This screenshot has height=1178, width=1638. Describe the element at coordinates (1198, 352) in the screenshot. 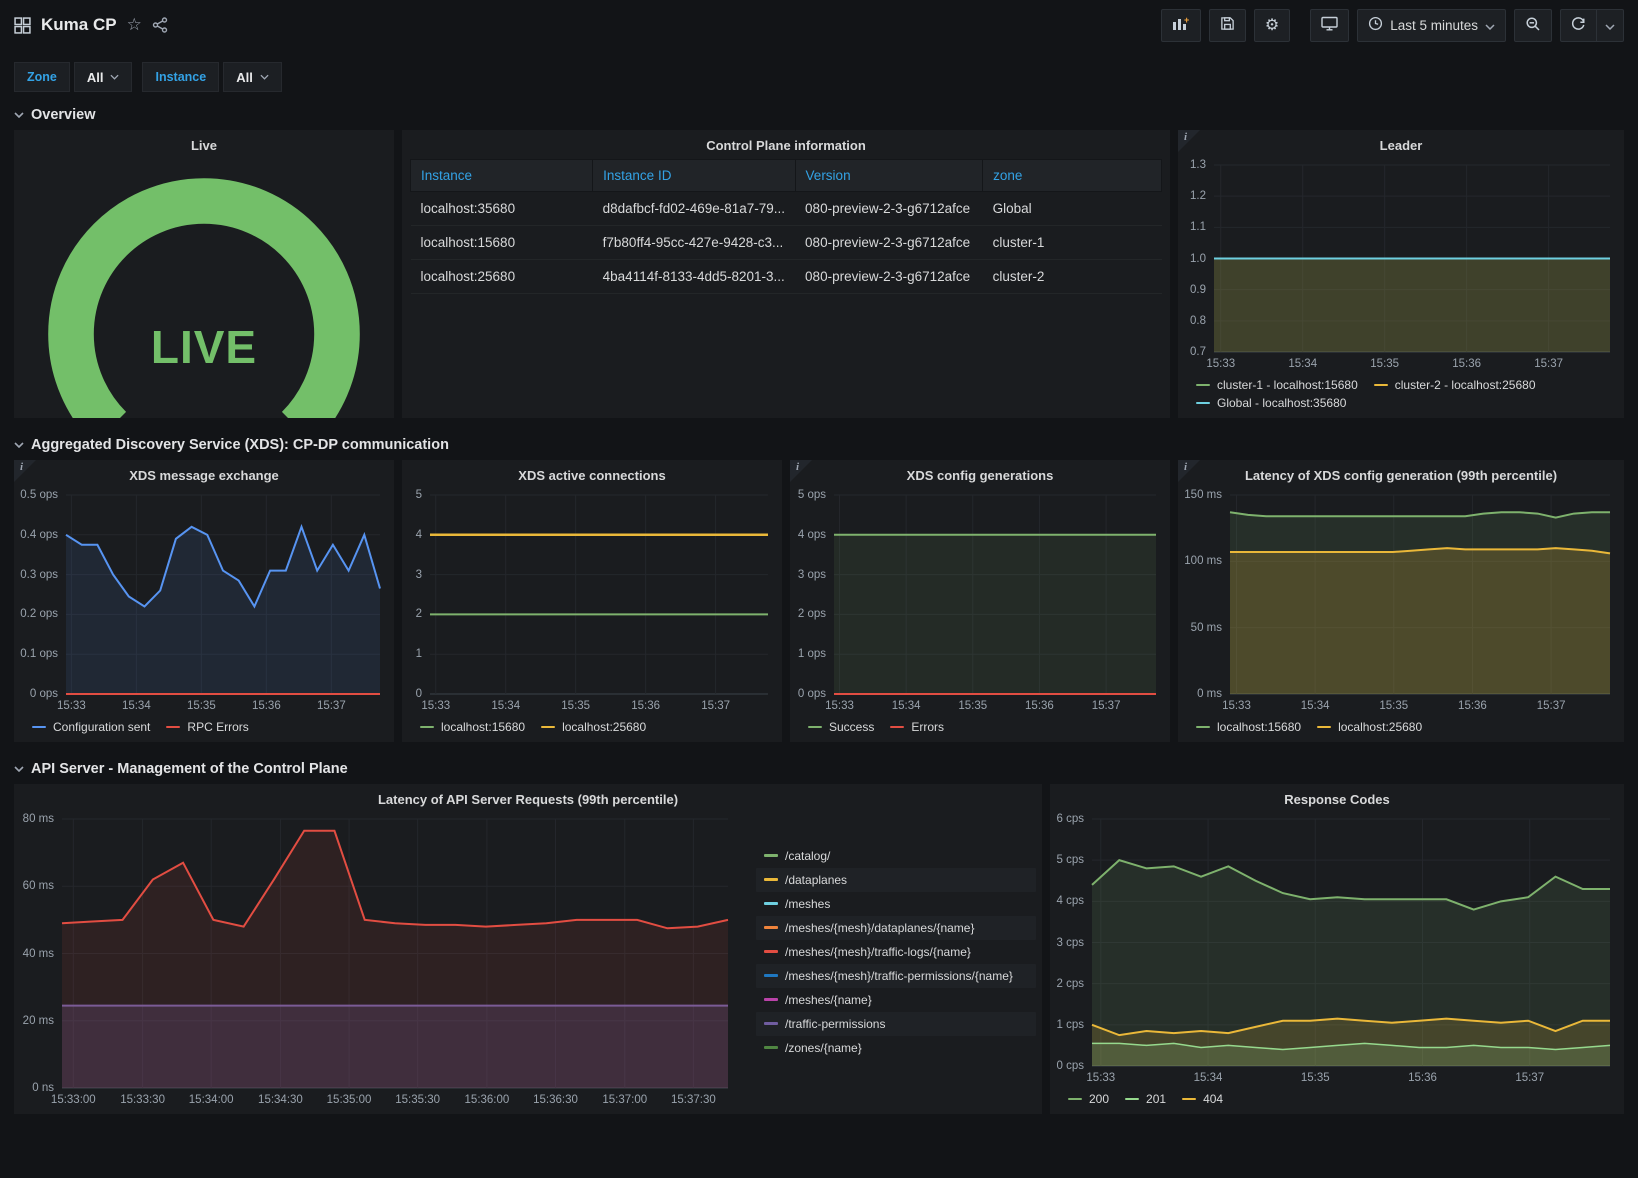

I see `y-tick-label: 0.7` at that location.